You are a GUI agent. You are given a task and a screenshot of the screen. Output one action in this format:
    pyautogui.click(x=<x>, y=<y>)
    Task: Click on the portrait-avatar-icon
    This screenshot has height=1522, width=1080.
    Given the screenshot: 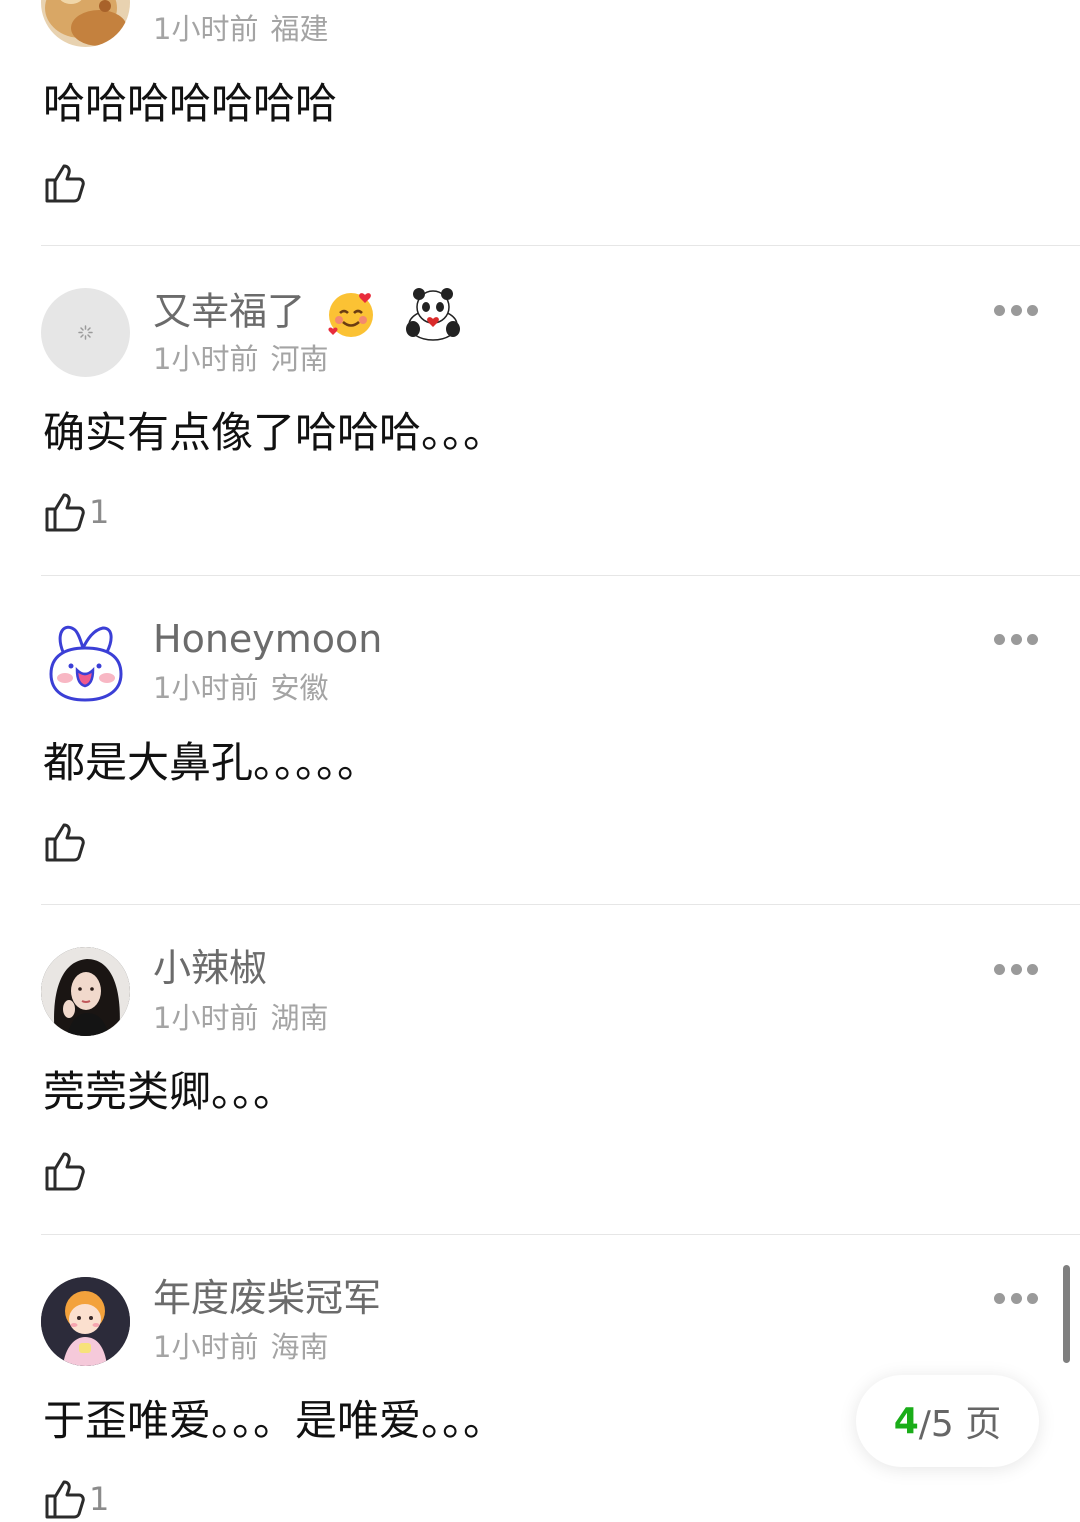 What is the action you would take?
    pyautogui.click(x=85, y=991)
    